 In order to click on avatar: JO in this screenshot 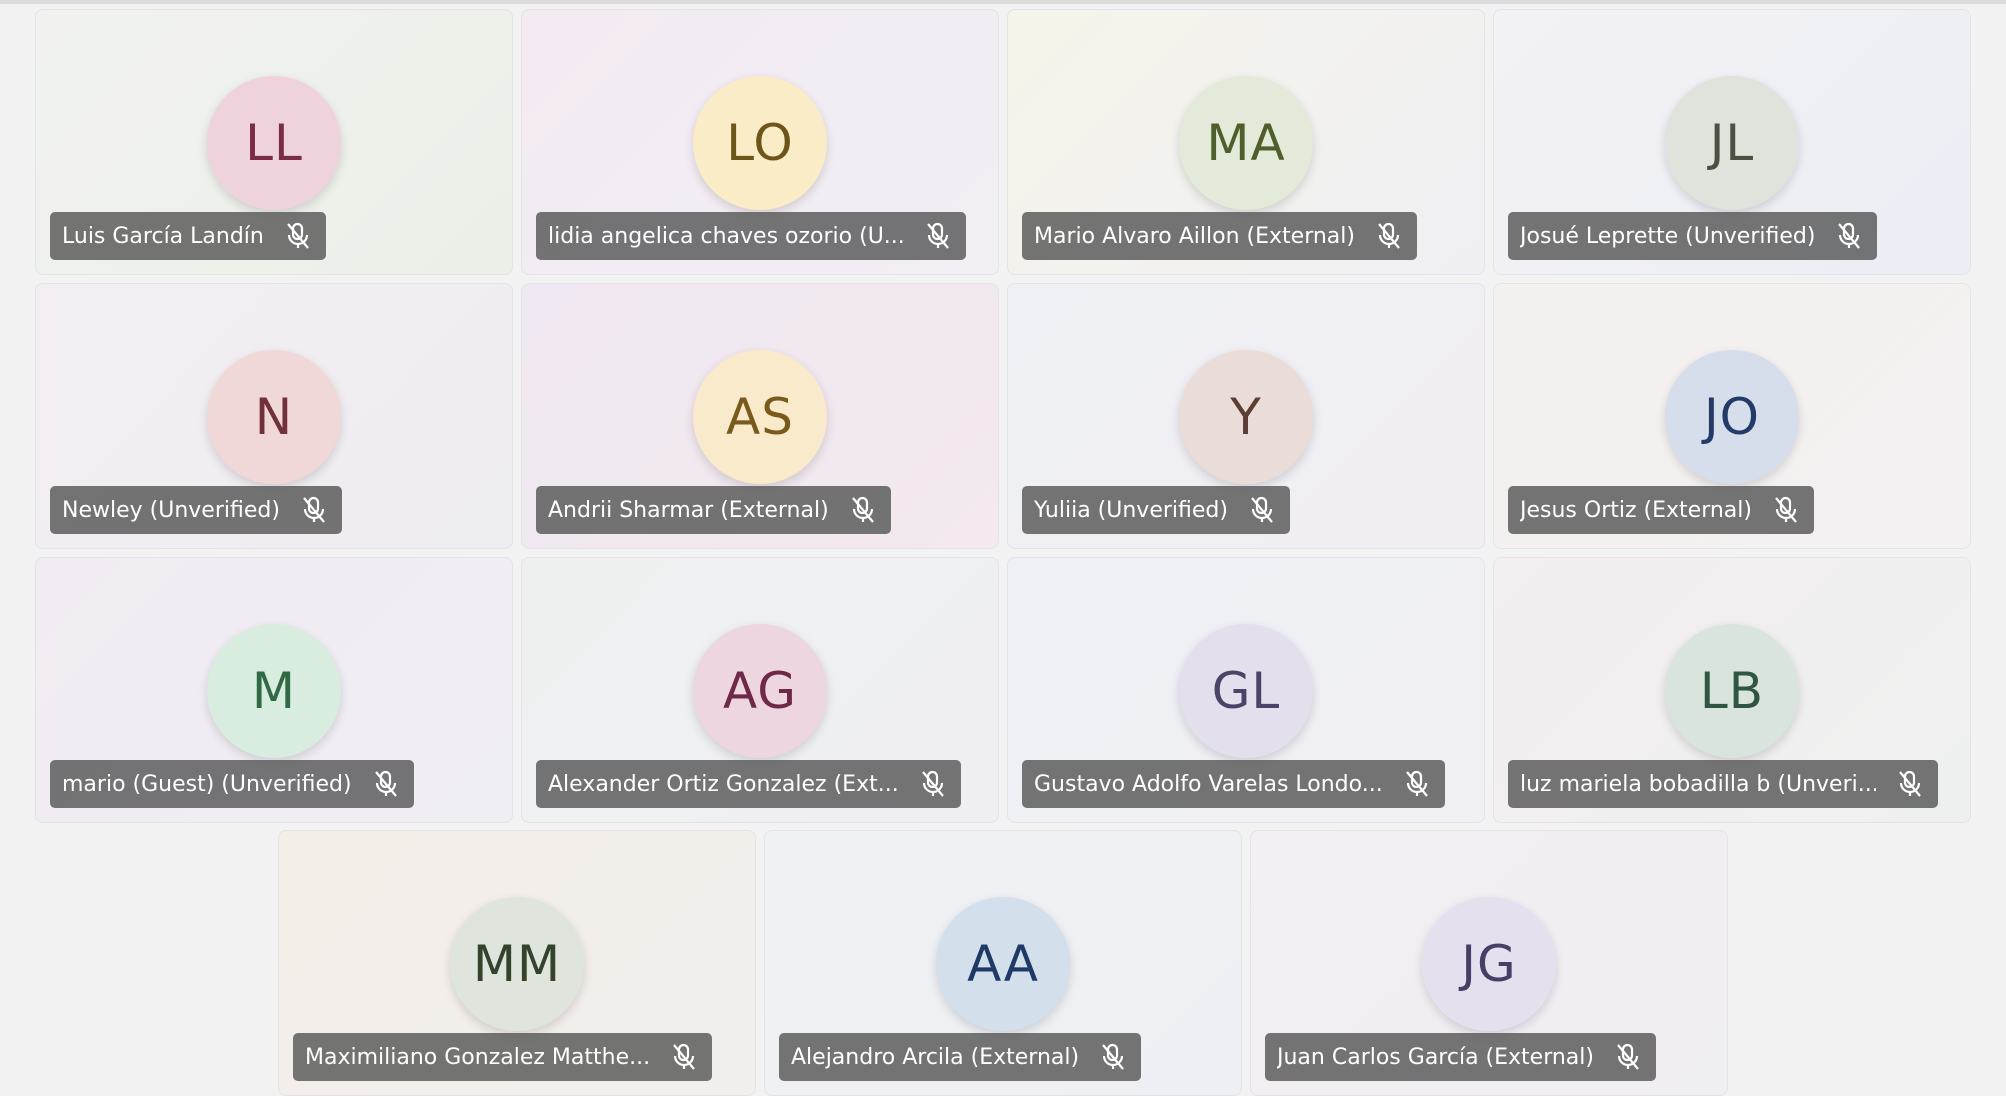, I will do `click(1732, 417)`.